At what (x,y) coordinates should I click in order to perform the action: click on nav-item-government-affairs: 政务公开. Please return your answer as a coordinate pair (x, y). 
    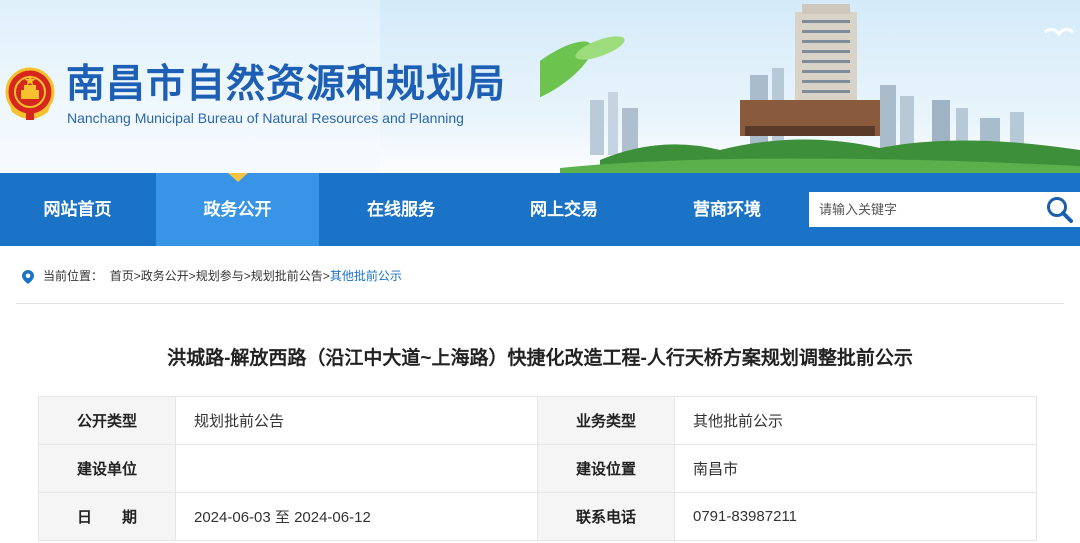
    Looking at the image, I should click on (237, 209).